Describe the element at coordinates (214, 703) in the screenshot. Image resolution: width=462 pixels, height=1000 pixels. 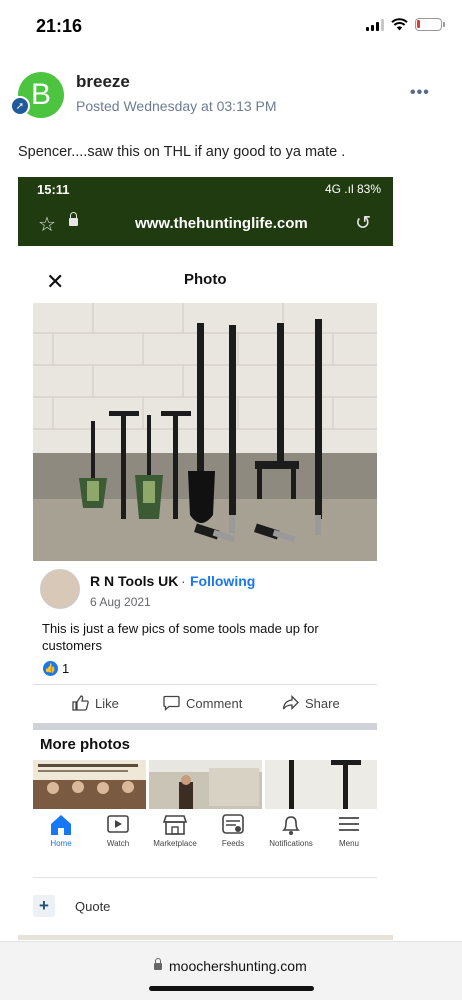
I see `fb-comment-label: Comment` at that location.